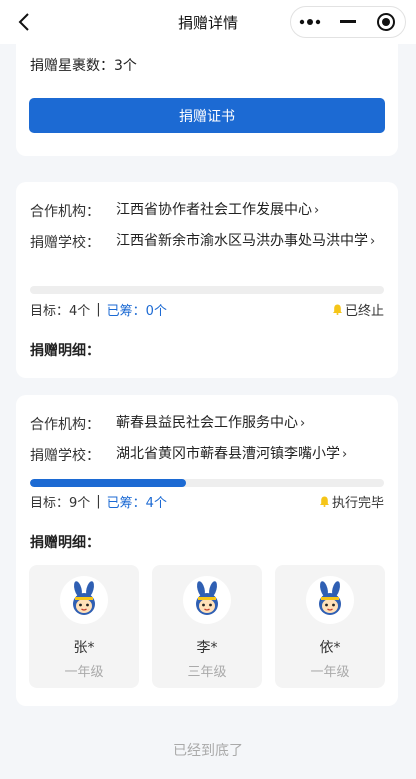 The image size is (416, 779). Describe the element at coordinates (228, 454) in the screenshot. I see `school-name: 湖北省黄冈市蕲春县漕河镇李嘴小学` at that location.